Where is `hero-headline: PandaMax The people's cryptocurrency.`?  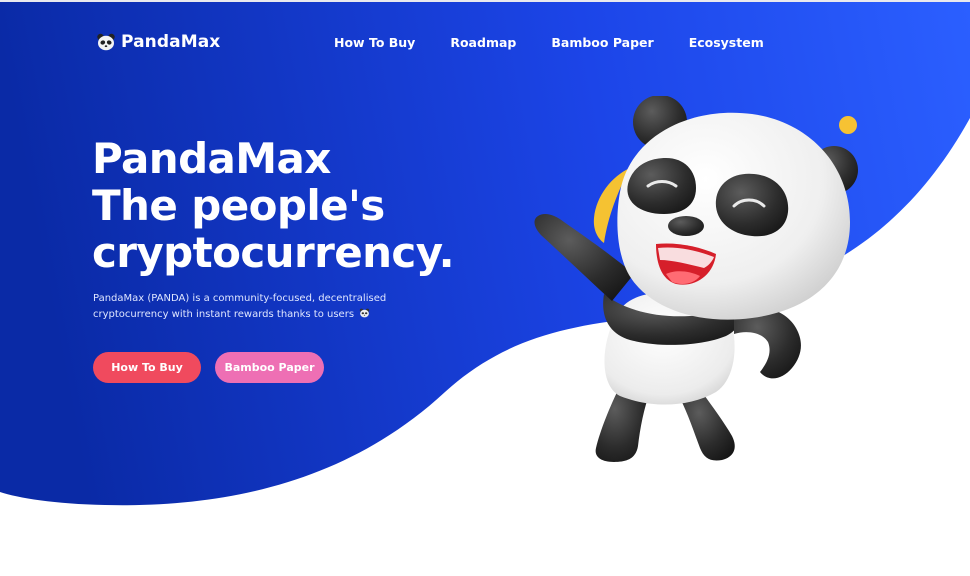 hero-headline: PandaMax The people's cryptocurrency. is located at coordinates (273, 205).